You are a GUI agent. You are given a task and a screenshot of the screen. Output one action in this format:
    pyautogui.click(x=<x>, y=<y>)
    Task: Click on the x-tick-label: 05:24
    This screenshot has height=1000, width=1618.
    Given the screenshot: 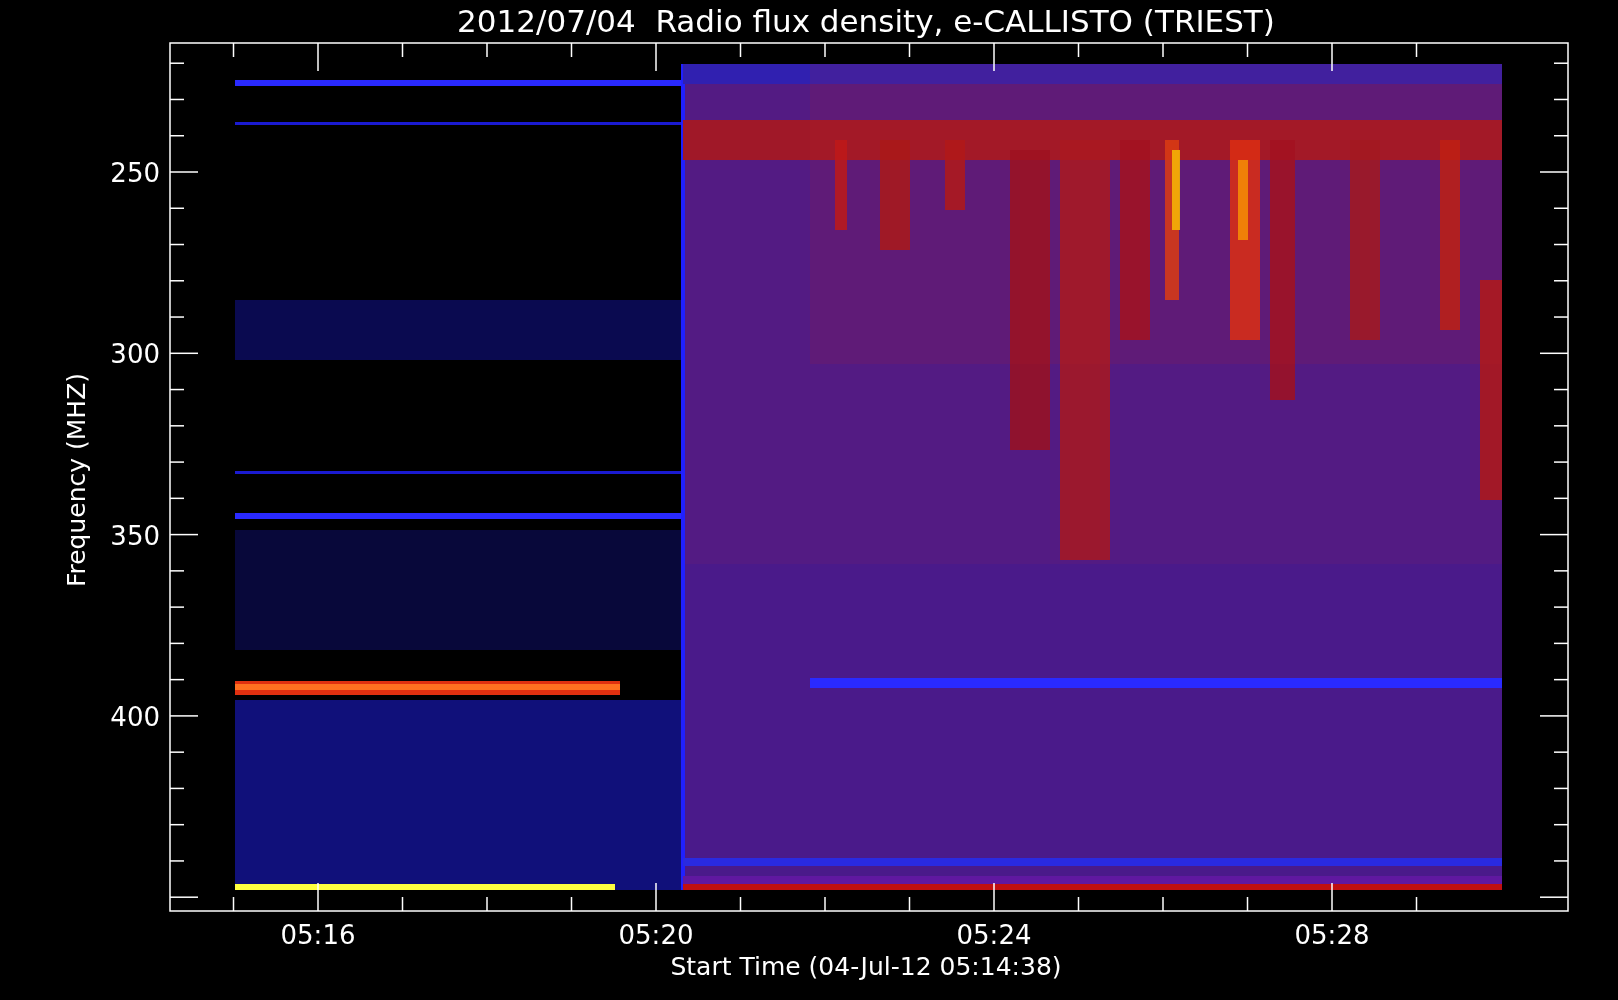 What is the action you would take?
    pyautogui.click(x=994, y=935)
    